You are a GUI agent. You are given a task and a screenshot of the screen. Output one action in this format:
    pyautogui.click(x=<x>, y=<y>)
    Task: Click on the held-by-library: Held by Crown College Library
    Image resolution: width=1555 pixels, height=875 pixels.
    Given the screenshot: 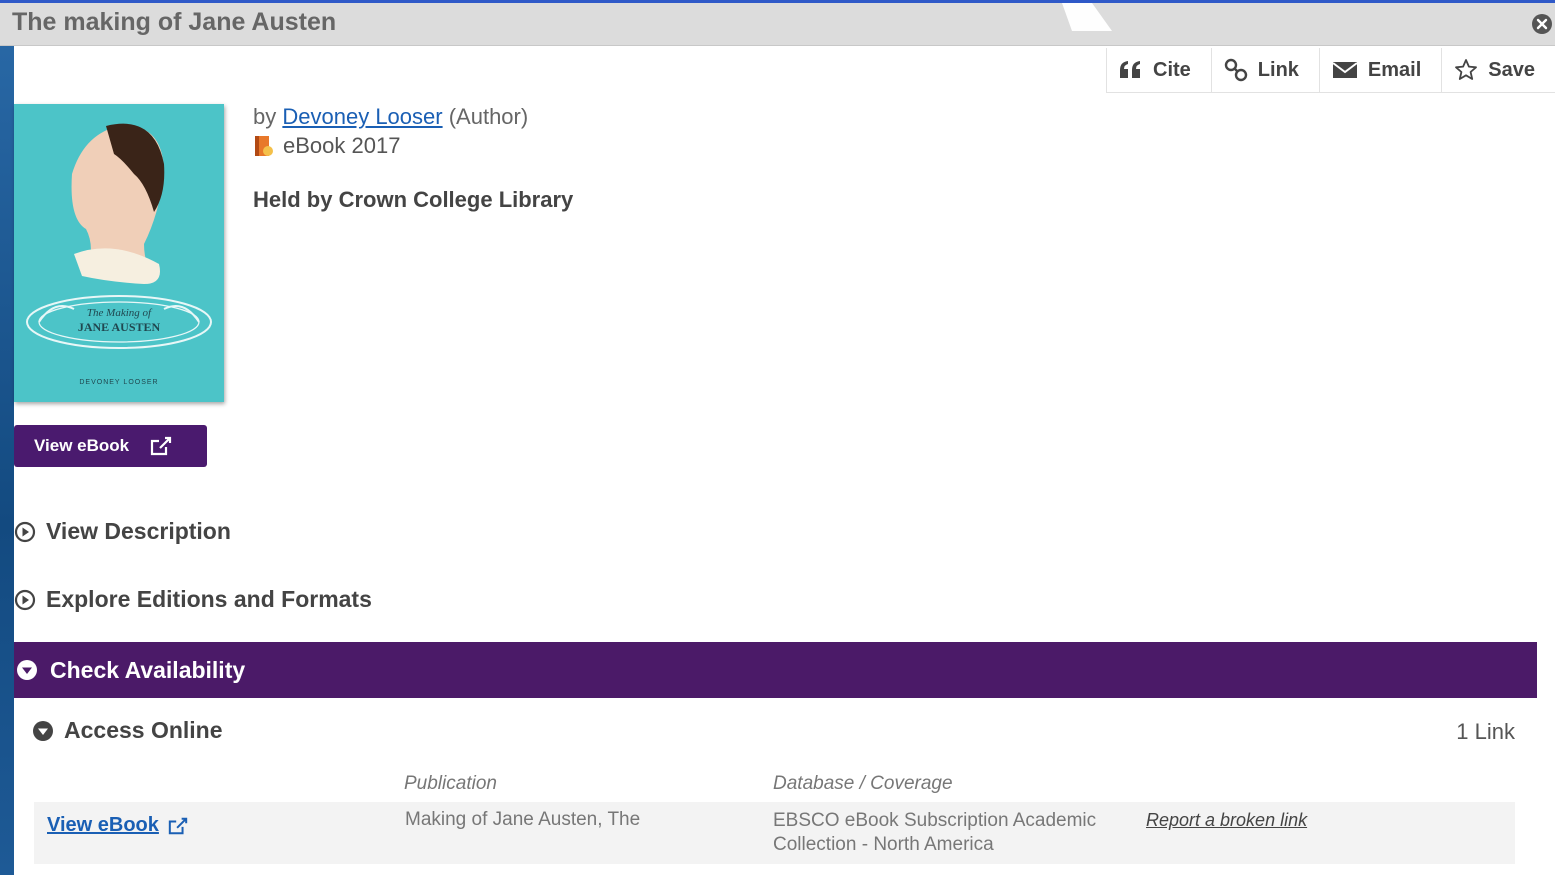 What is the action you would take?
    pyautogui.click(x=413, y=199)
    